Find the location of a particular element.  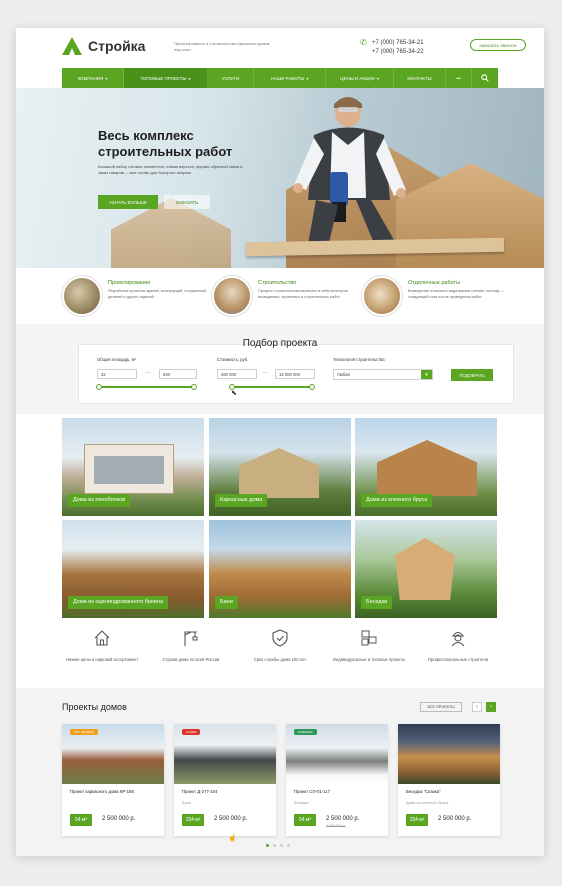

phone-secondary: +7 (000) 765-34-22 is located at coordinates (398, 52).